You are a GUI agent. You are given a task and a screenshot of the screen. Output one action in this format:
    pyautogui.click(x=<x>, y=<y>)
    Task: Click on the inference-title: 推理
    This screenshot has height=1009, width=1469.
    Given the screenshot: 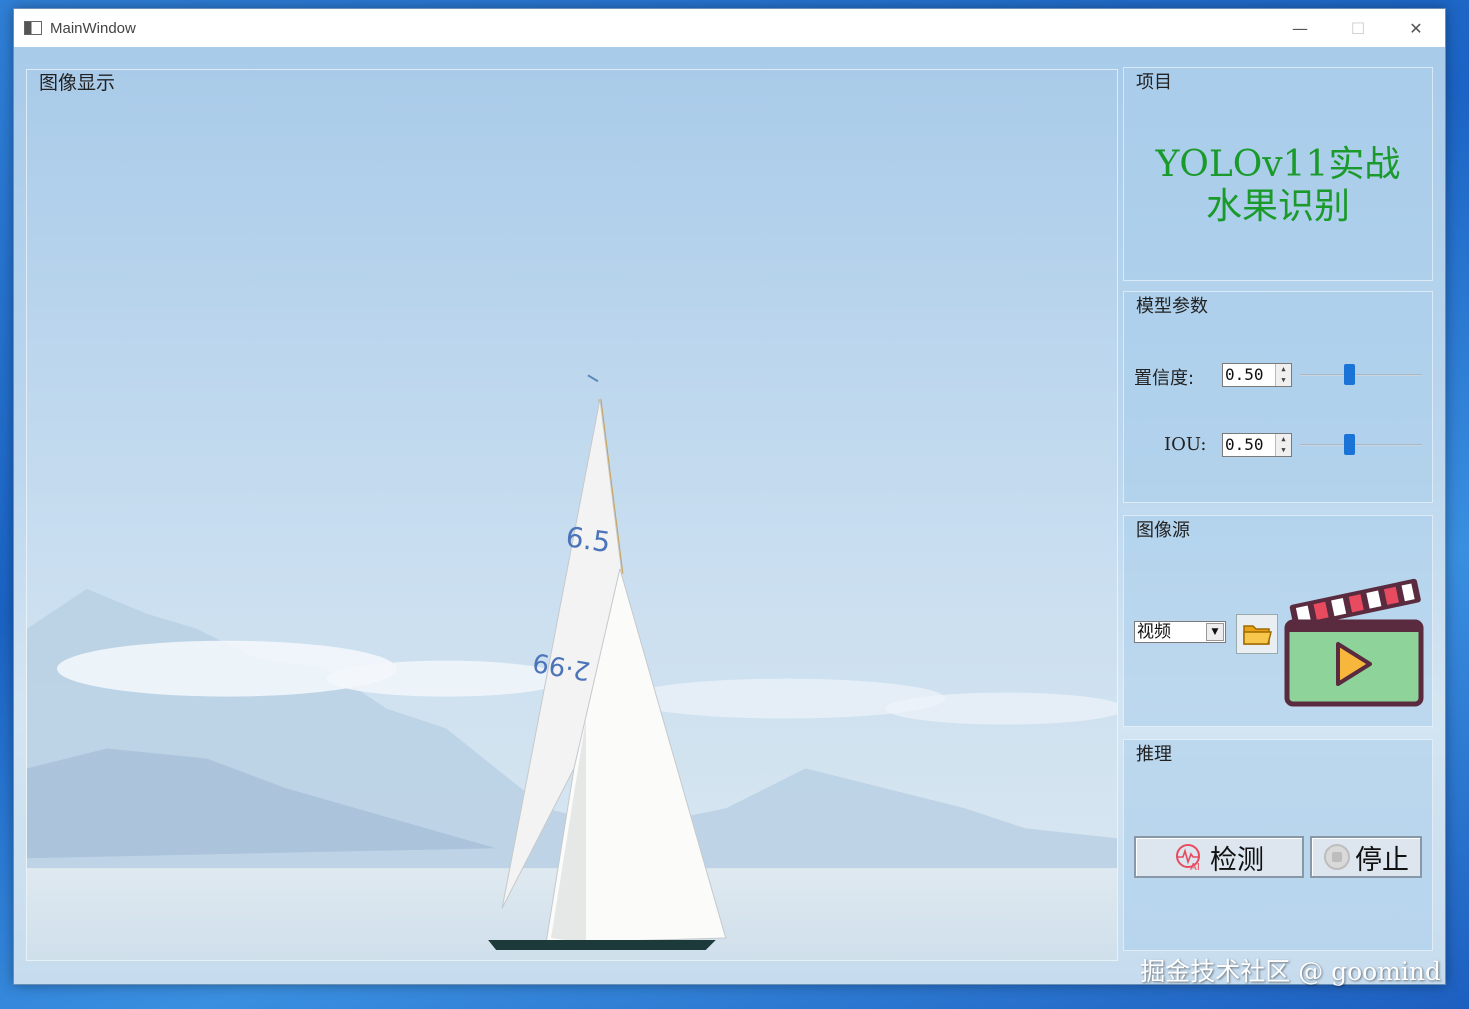 What is the action you would take?
    pyautogui.click(x=1154, y=754)
    